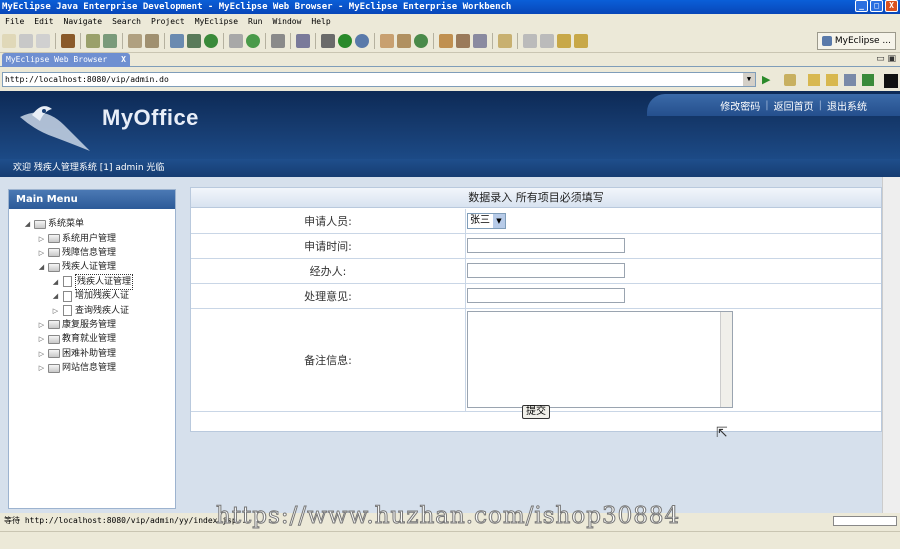  I want to click on watermark-text: https://www.huzhan.com/ishop30884, so click(448, 516).